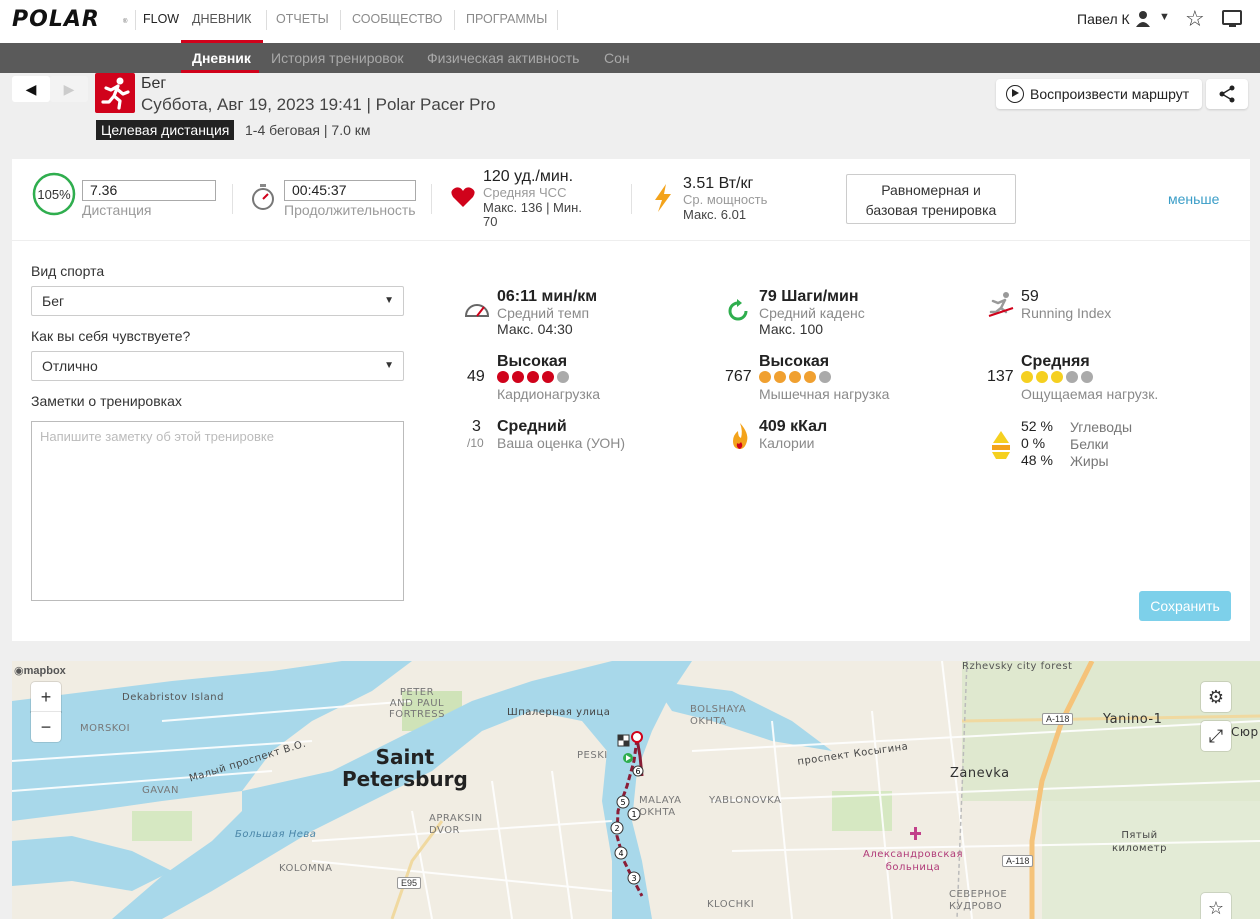 The height and width of the screenshot is (919, 1260). Describe the element at coordinates (157, 436) in the screenshot. I see `notes-placeholder: Напишите заметку об этой тренировке` at that location.